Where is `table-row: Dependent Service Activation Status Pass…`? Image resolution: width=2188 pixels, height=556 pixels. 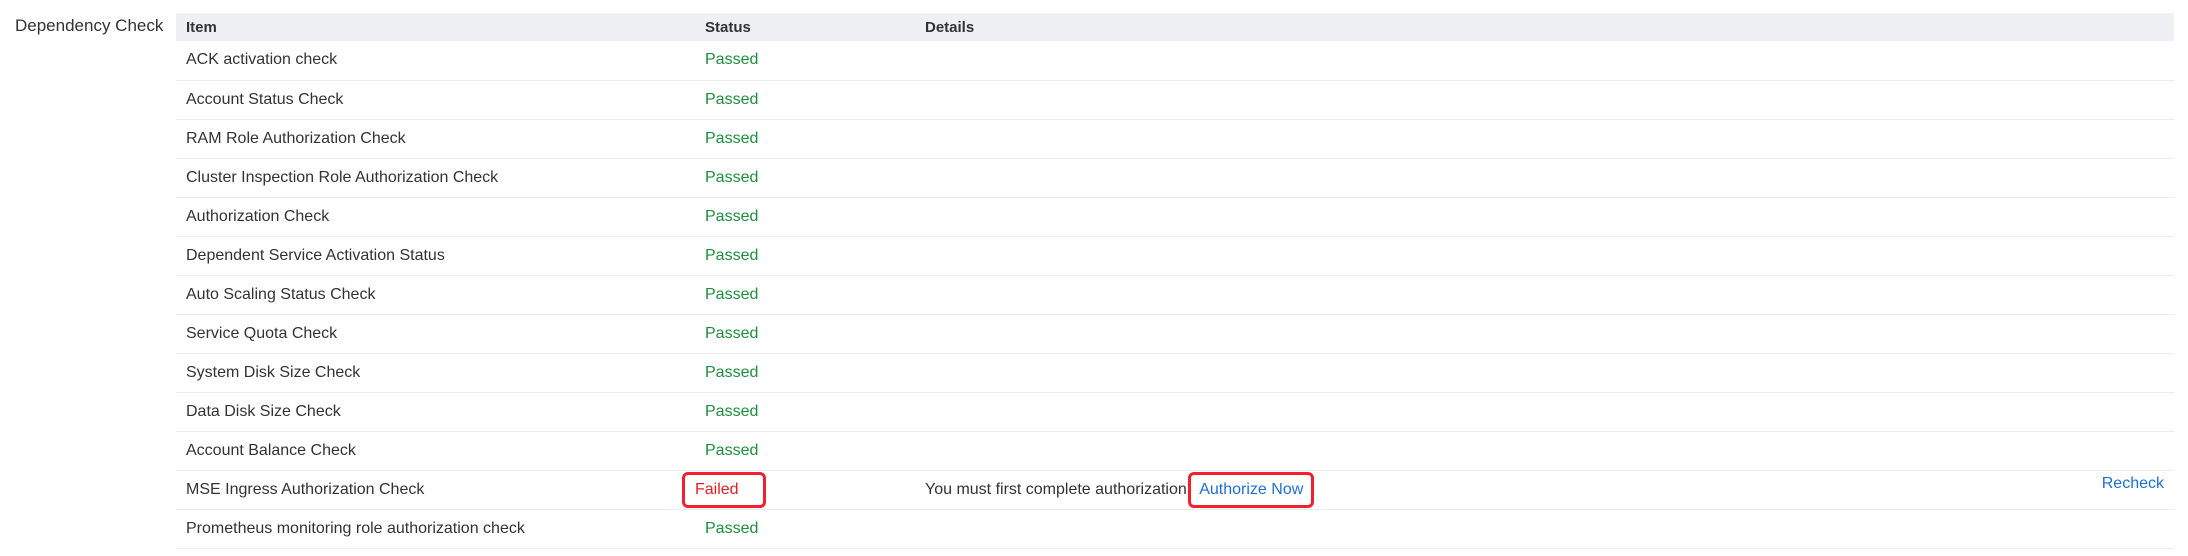 table-row: Dependent Service Activation Status Pass… is located at coordinates (1175, 256).